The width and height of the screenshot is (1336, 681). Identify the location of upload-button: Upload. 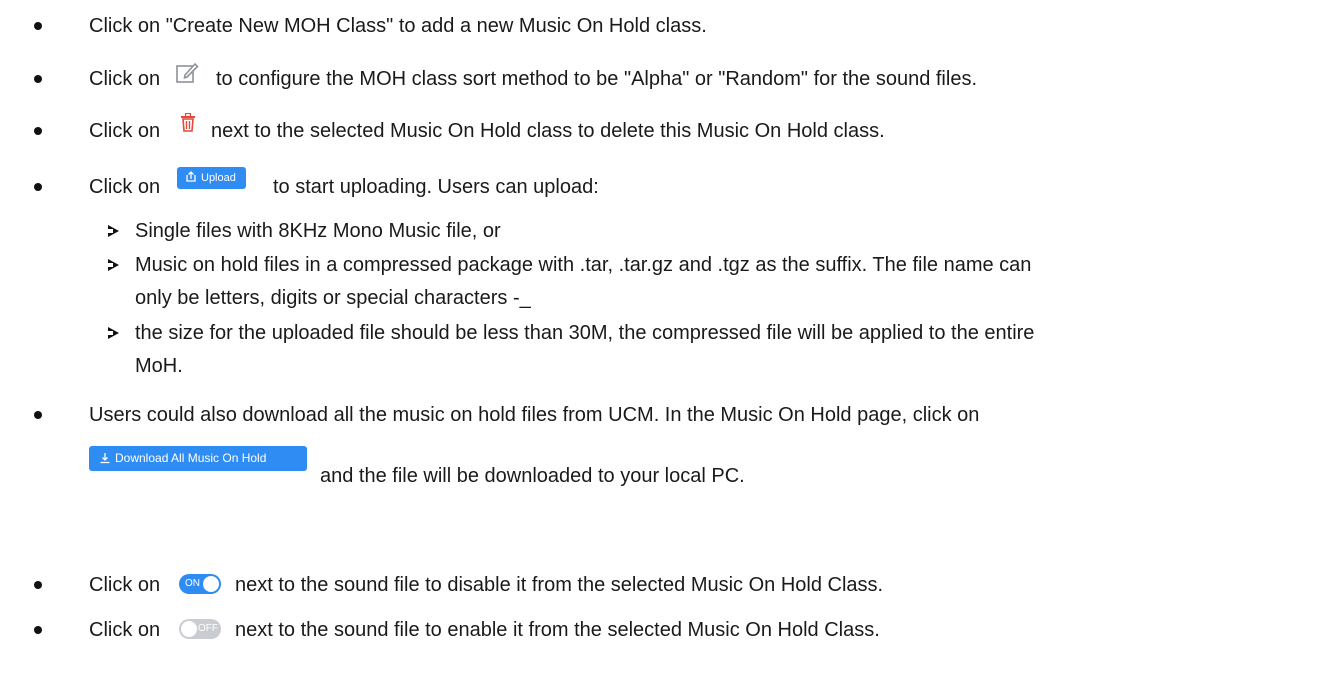
(211, 178).